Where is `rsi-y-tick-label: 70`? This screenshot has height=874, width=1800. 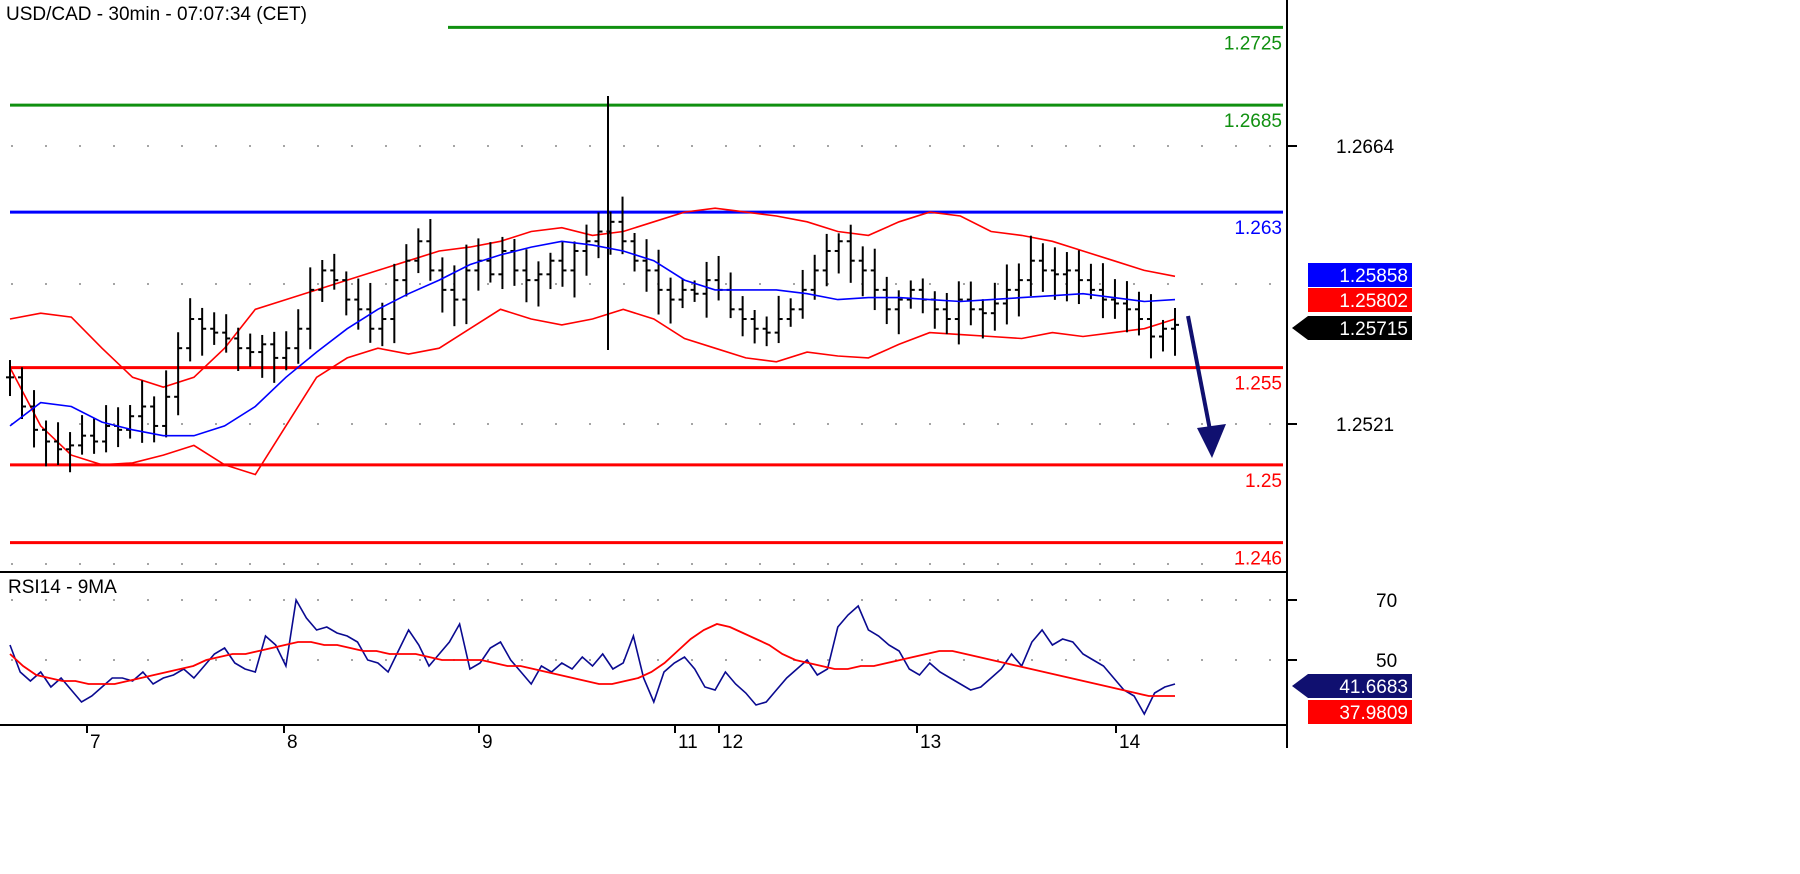 rsi-y-tick-label: 70 is located at coordinates (1386, 601).